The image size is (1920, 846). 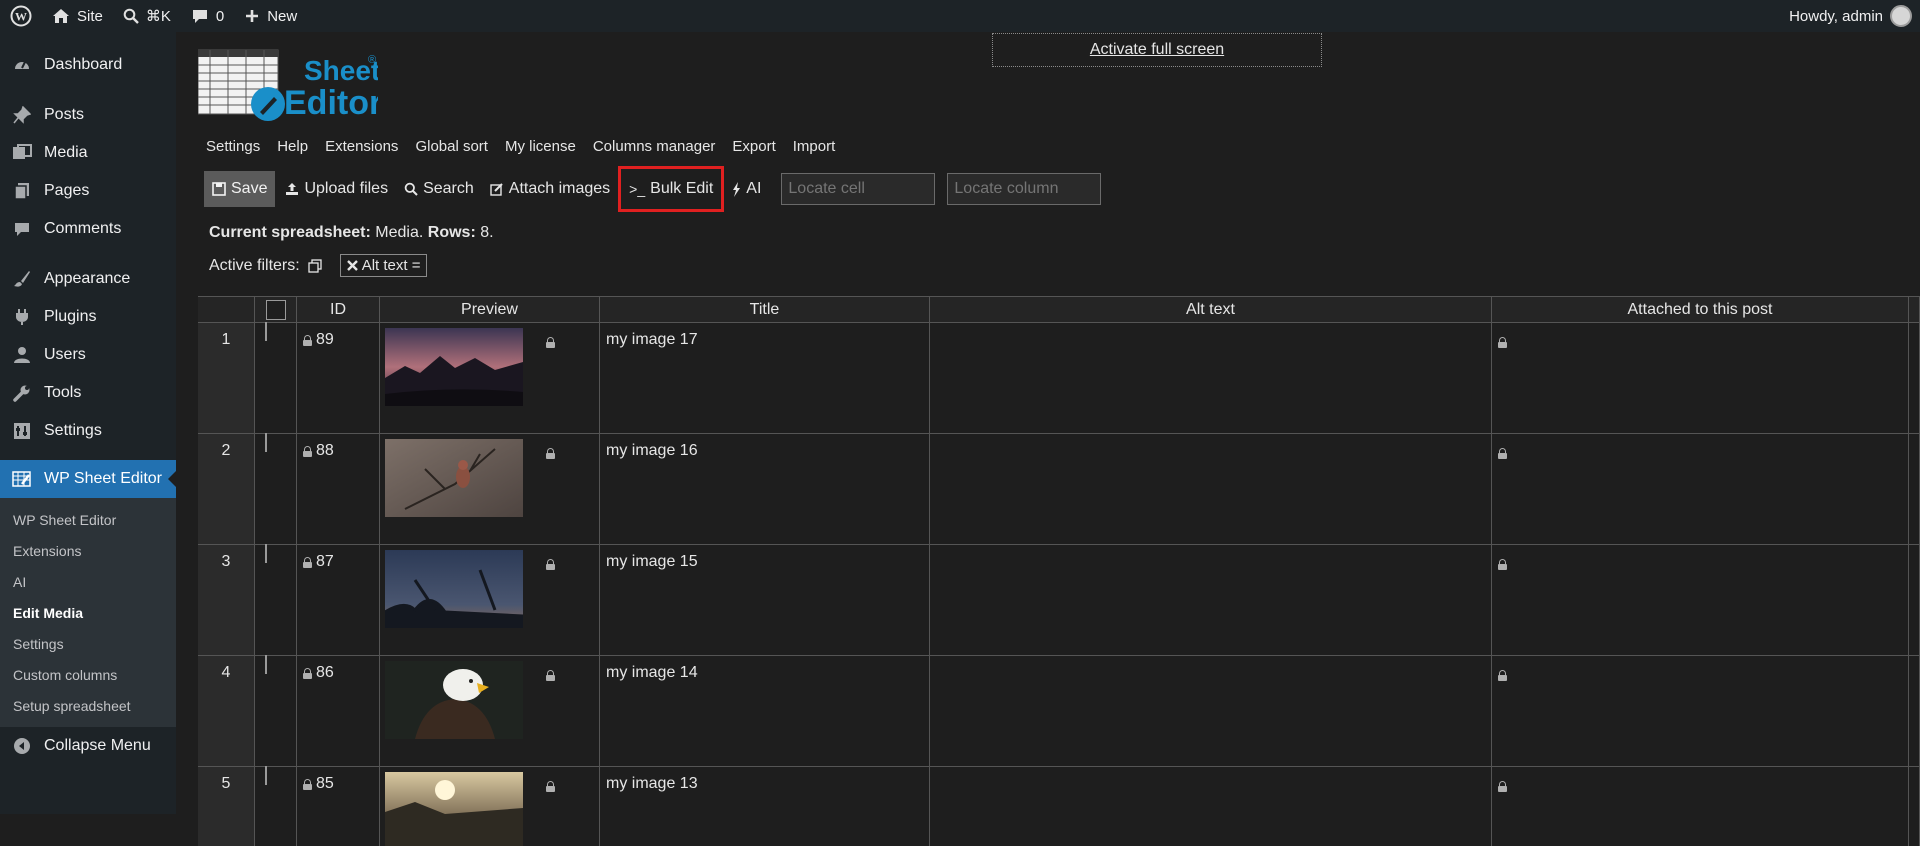 What do you see at coordinates (765, 711) in the screenshot?
I see `title-cell: my image 14` at bounding box center [765, 711].